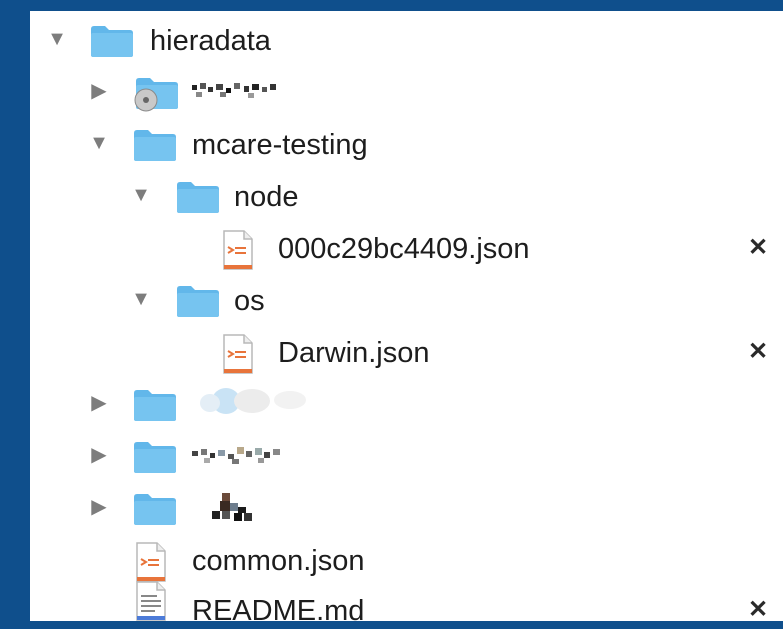  I want to click on tree-row-darwin-json: Darwin.json ✕, so click(406, 353).